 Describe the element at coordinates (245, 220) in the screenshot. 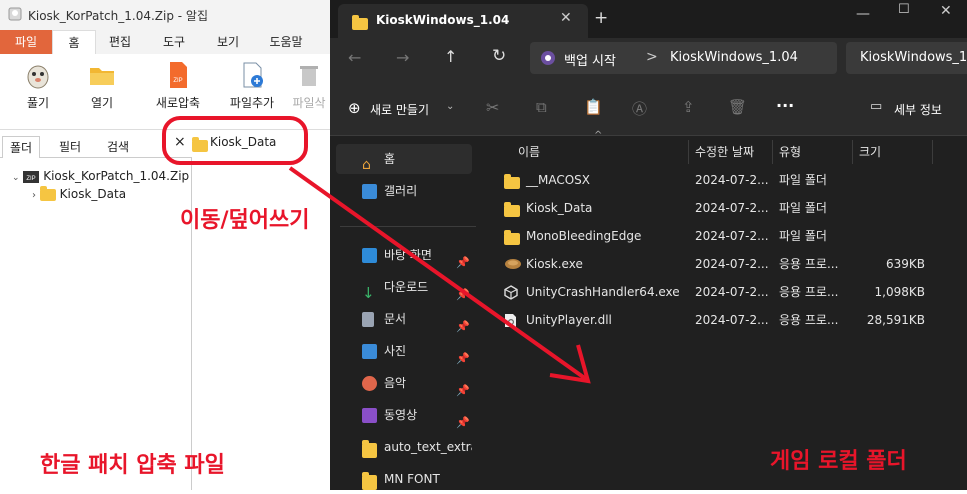

I see `annotation-move-overwrite: 이동/덮어쓰기` at that location.